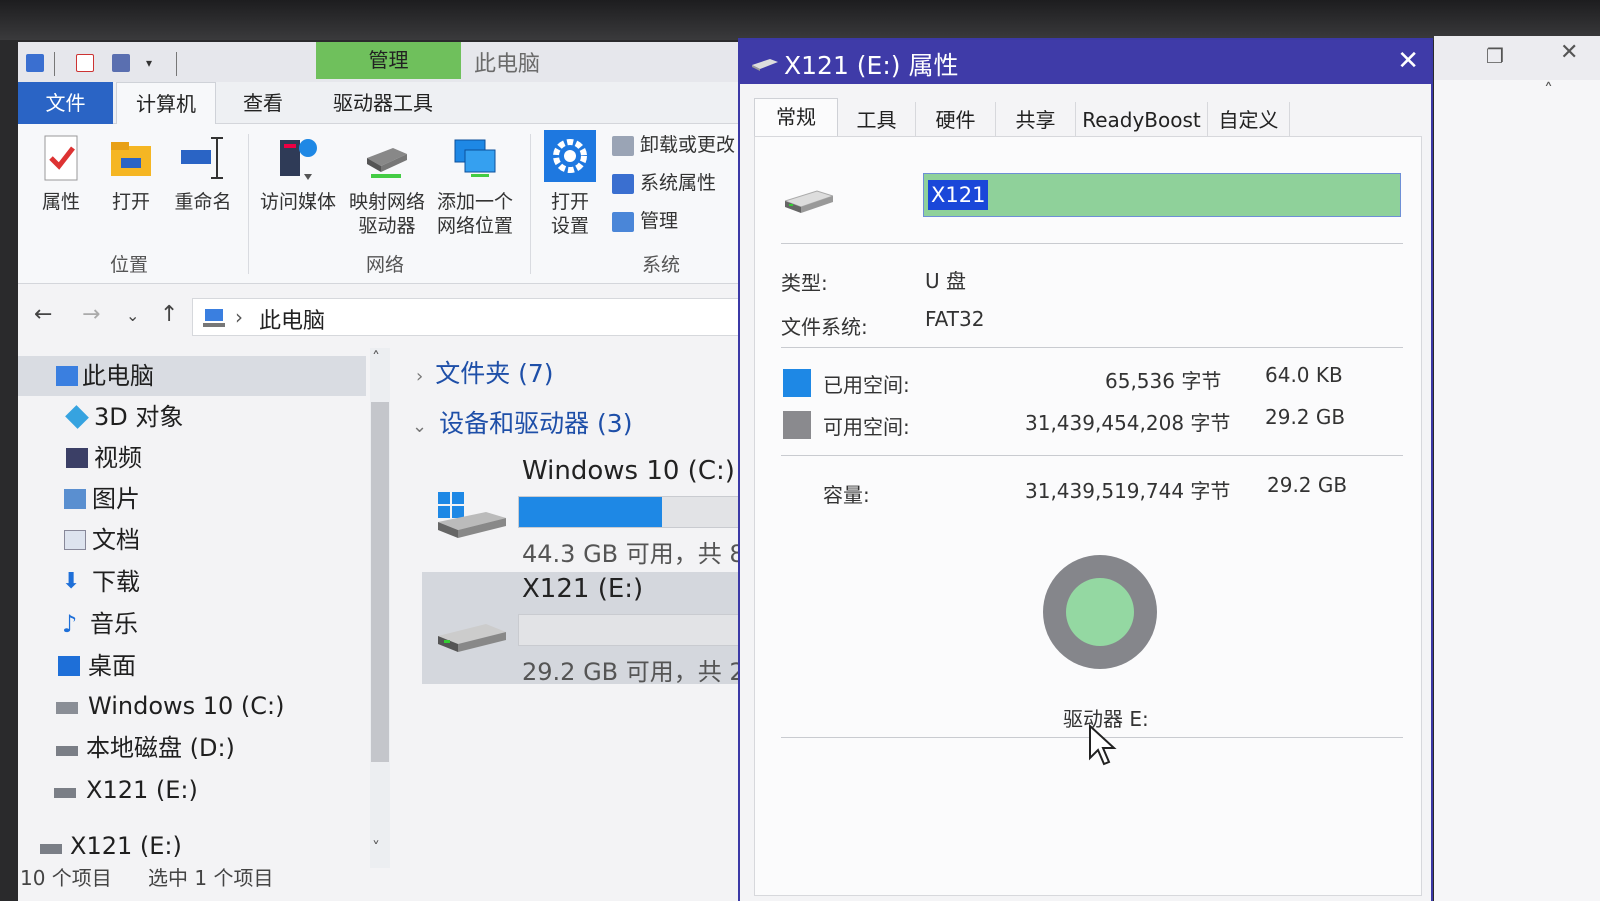 The image size is (1600, 901). What do you see at coordinates (1100, 612) in the screenshot?
I see `donut-center` at bounding box center [1100, 612].